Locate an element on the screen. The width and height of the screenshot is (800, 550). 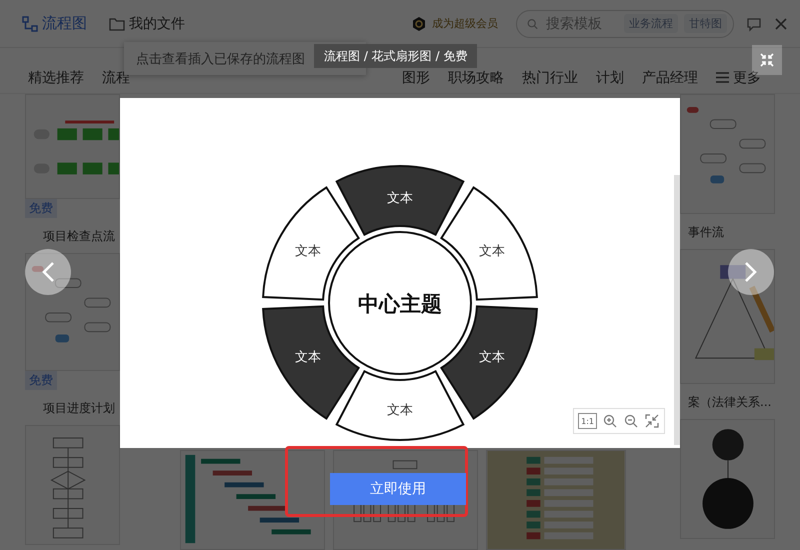
flowchart-icon is located at coordinates (30, 24).